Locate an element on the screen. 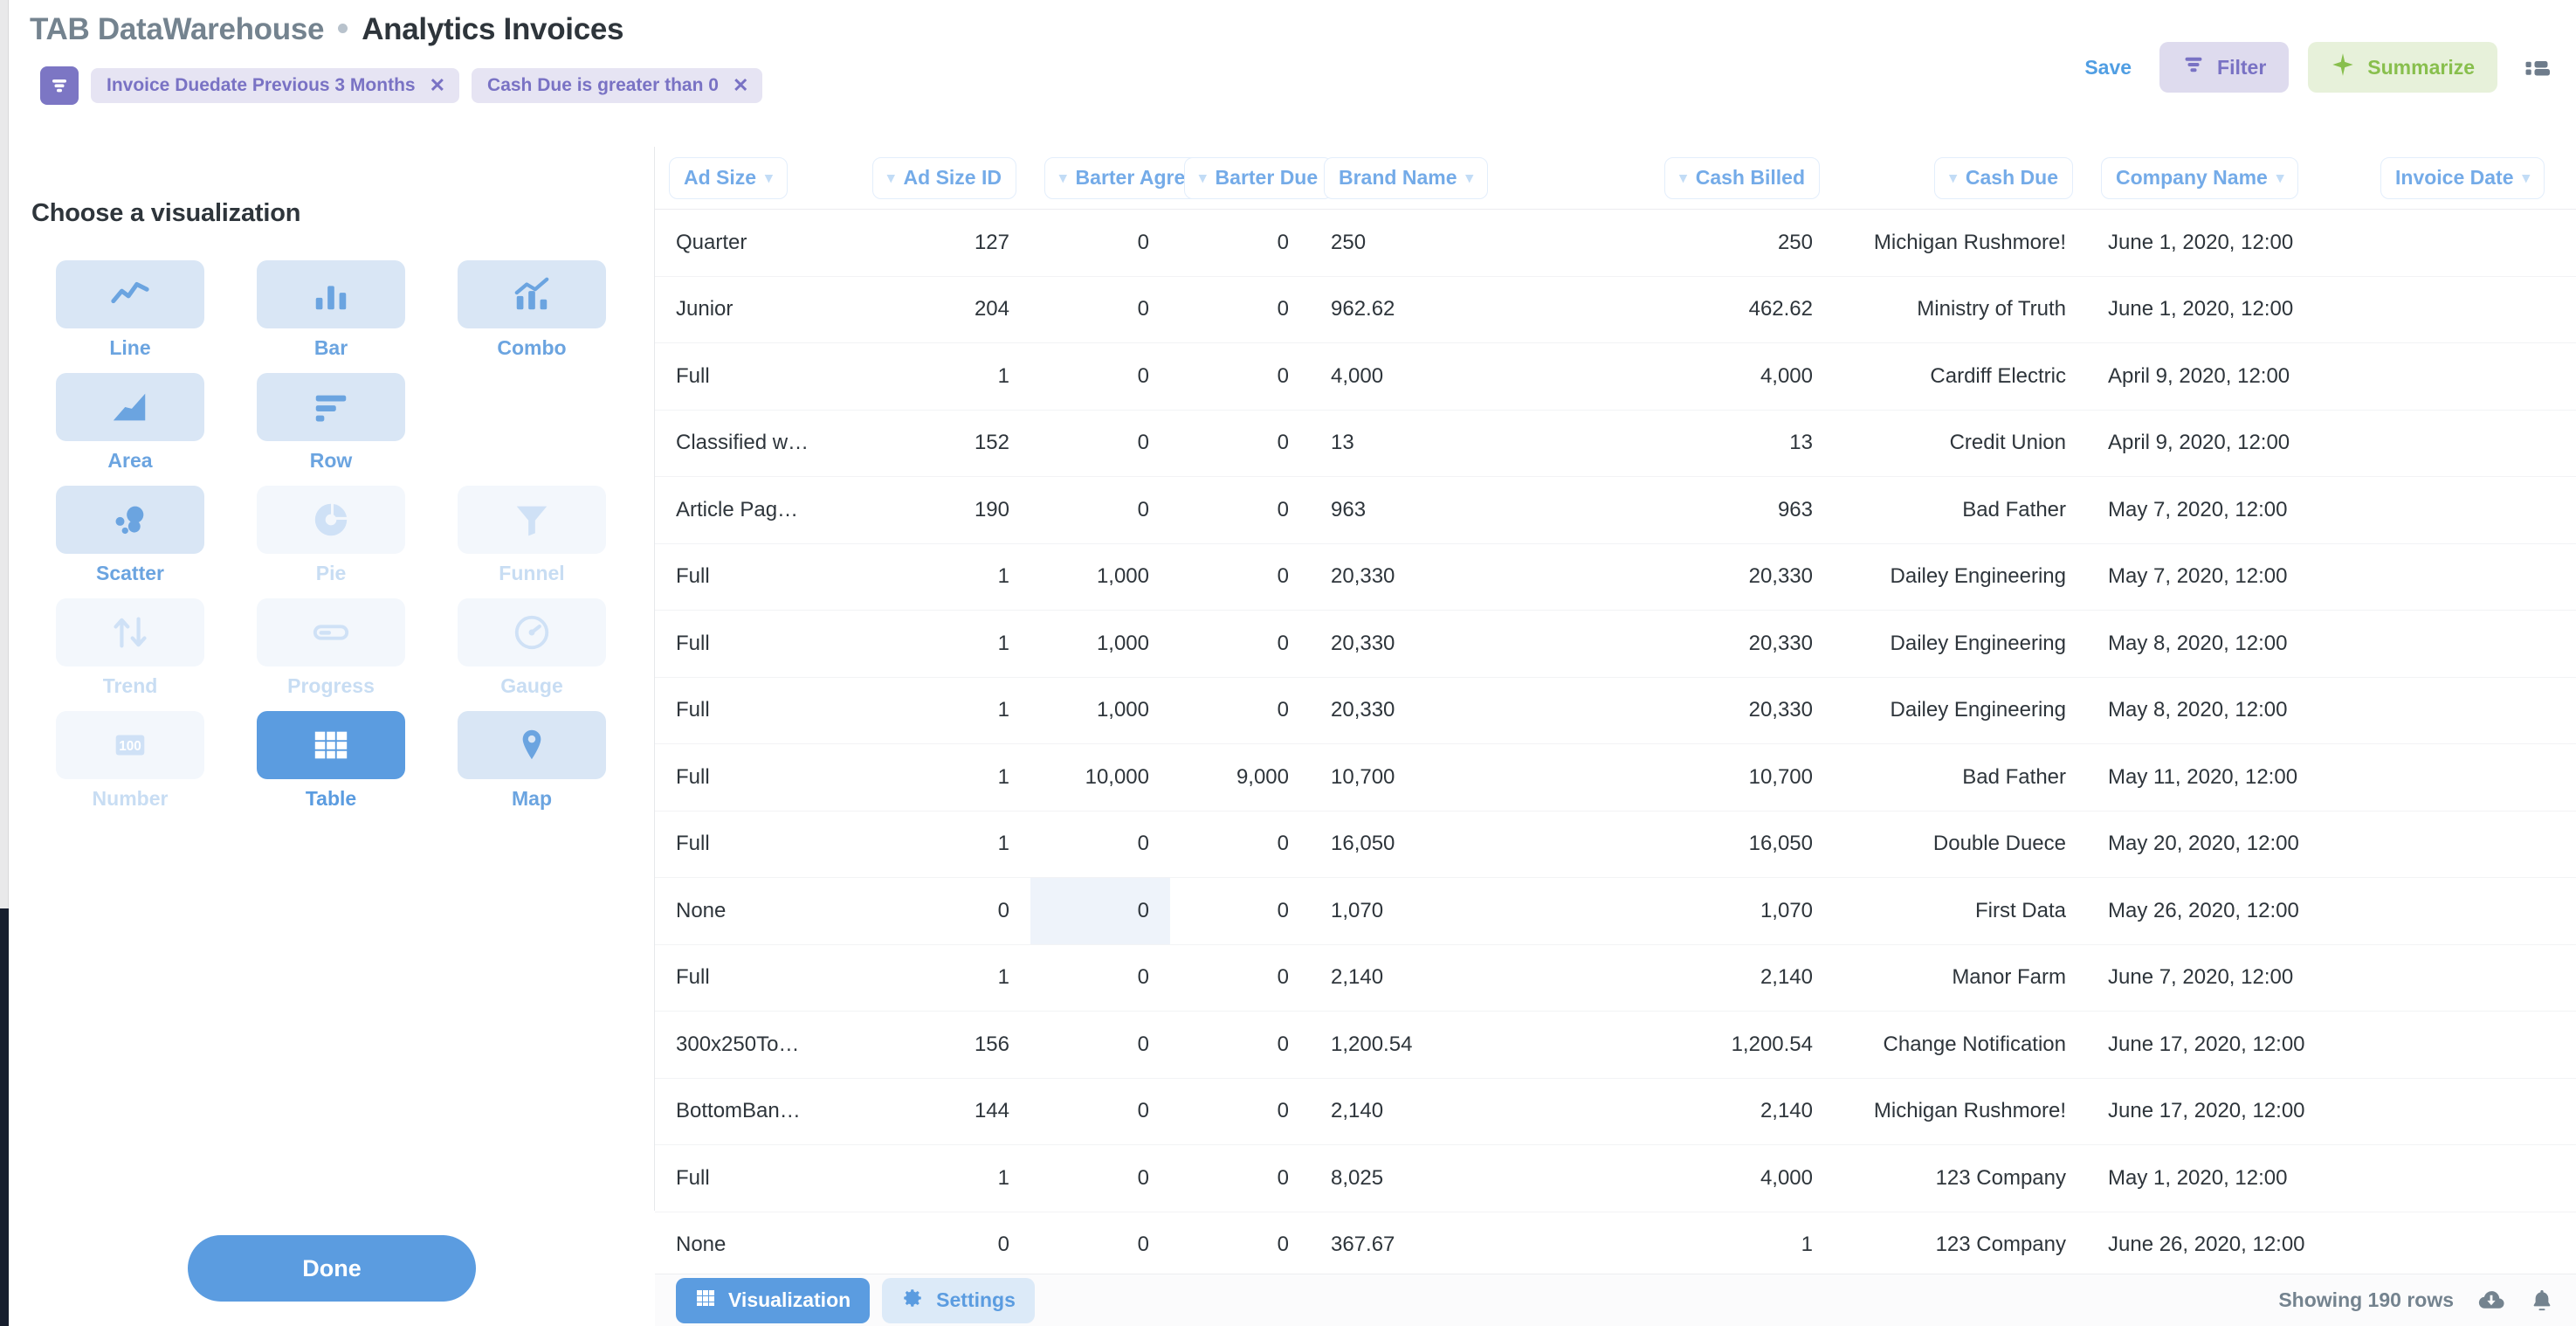 The image size is (2576, 1326). table-cell: Cardiff Electric is located at coordinates (1960, 377).